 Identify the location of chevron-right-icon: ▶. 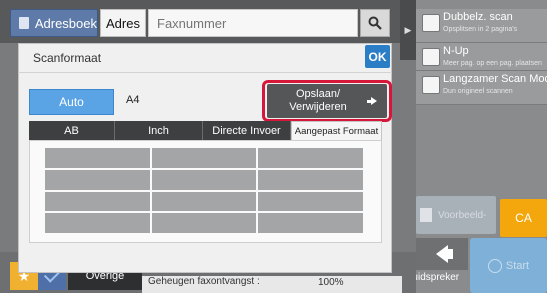
(408, 29).